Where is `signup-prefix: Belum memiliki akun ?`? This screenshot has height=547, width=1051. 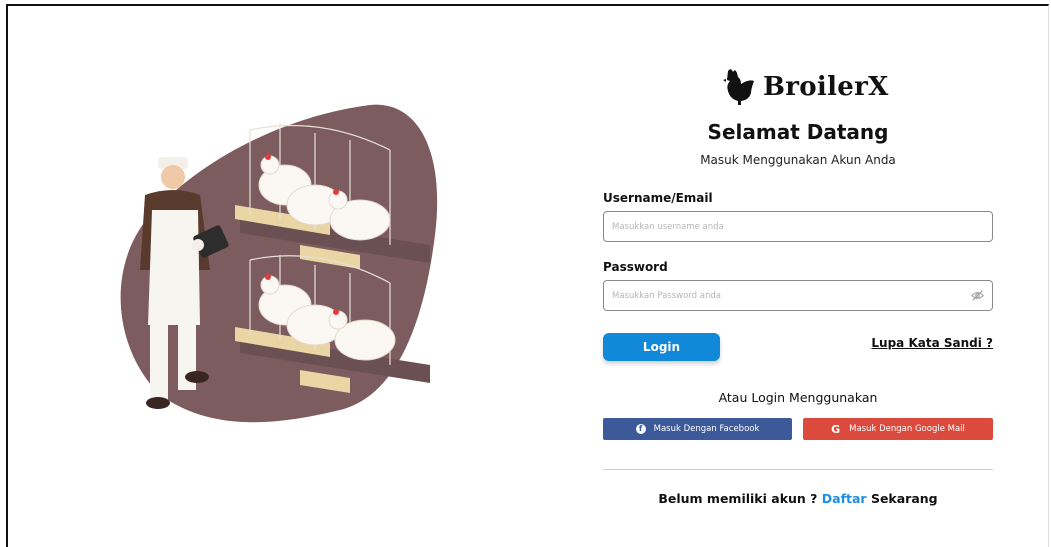
signup-prefix: Belum memiliki akun ? is located at coordinates (738, 498).